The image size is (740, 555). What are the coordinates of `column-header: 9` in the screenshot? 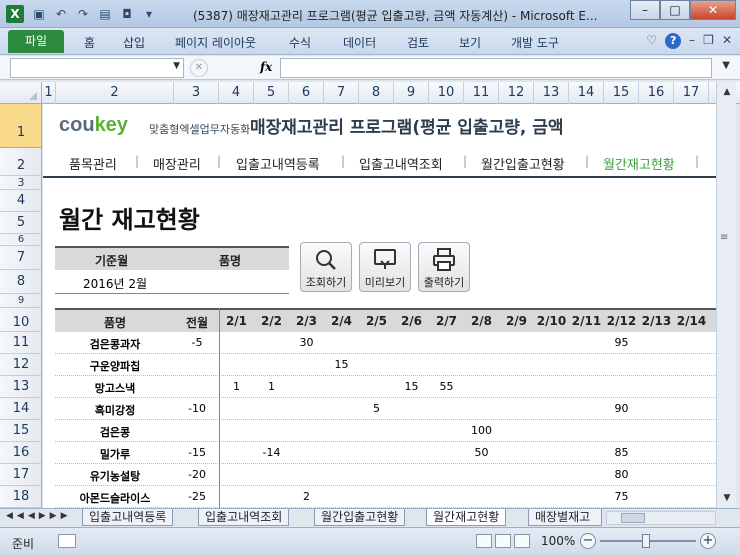 It's located at (411, 93).